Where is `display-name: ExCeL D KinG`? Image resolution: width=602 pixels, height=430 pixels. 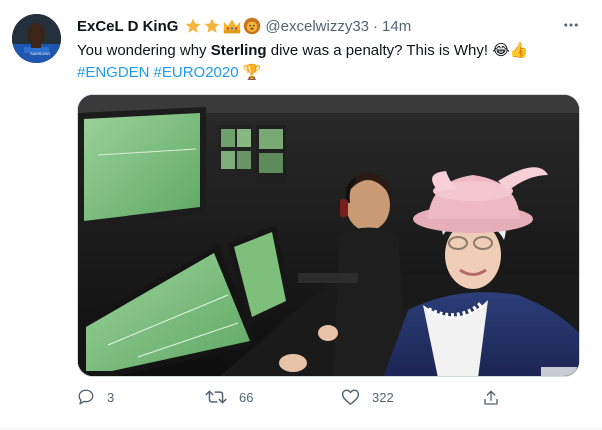 display-name: ExCeL D KinG is located at coordinates (127, 26).